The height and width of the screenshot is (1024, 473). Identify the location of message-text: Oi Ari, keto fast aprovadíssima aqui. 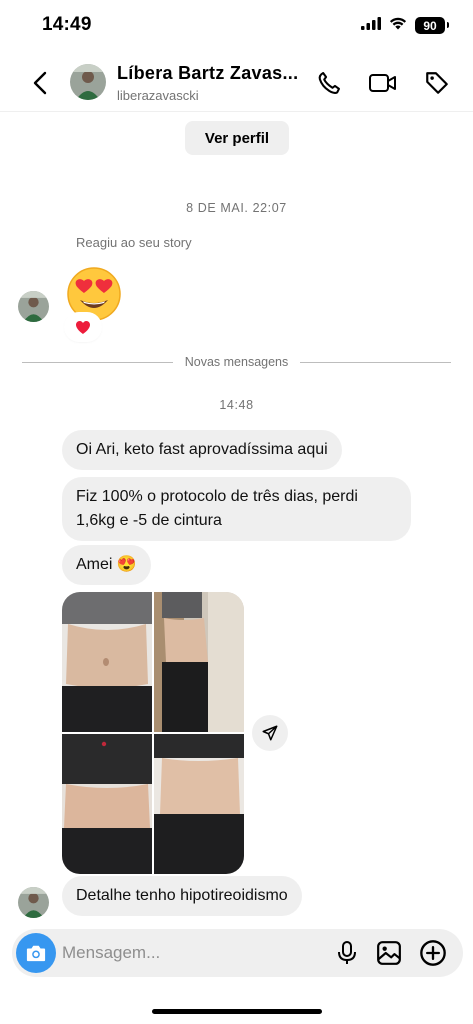
(202, 449).